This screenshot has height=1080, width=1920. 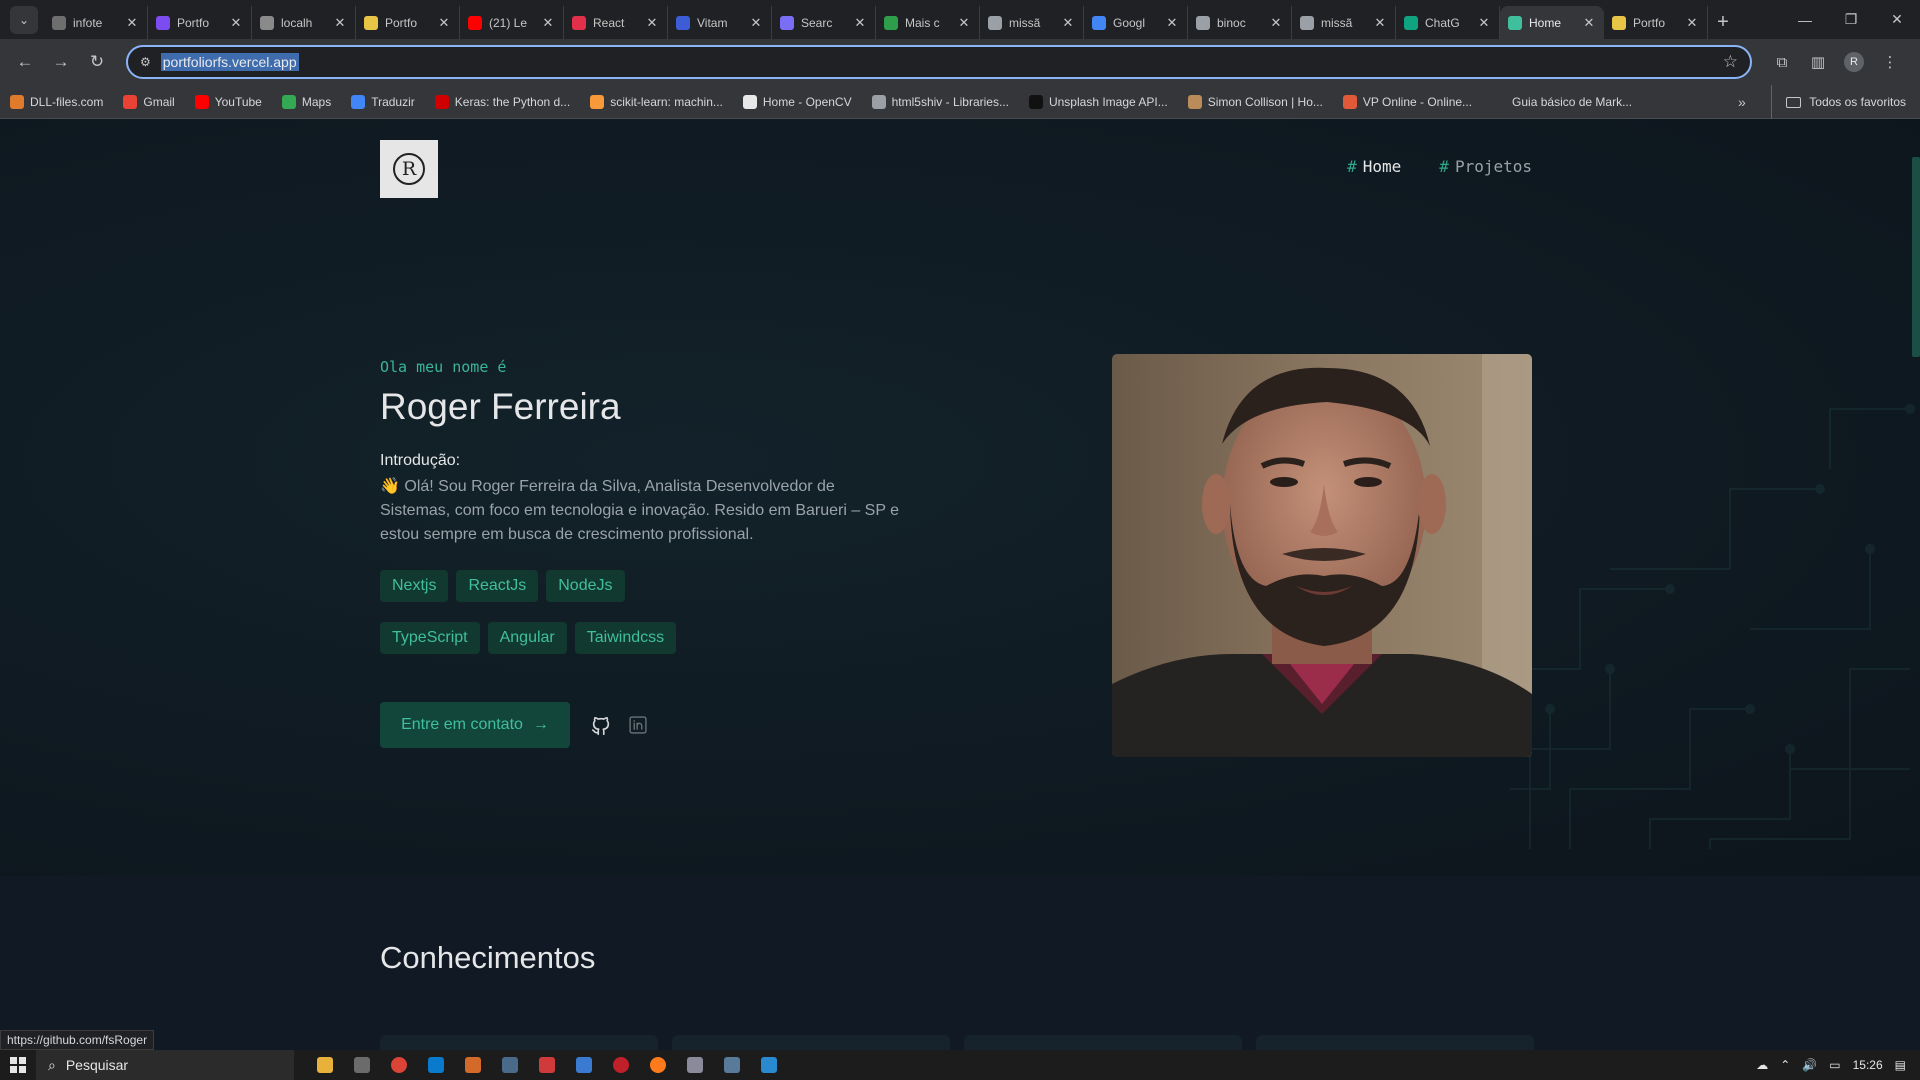 What do you see at coordinates (616, 22) in the screenshot?
I see `browser-tab: React ✕` at bounding box center [616, 22].